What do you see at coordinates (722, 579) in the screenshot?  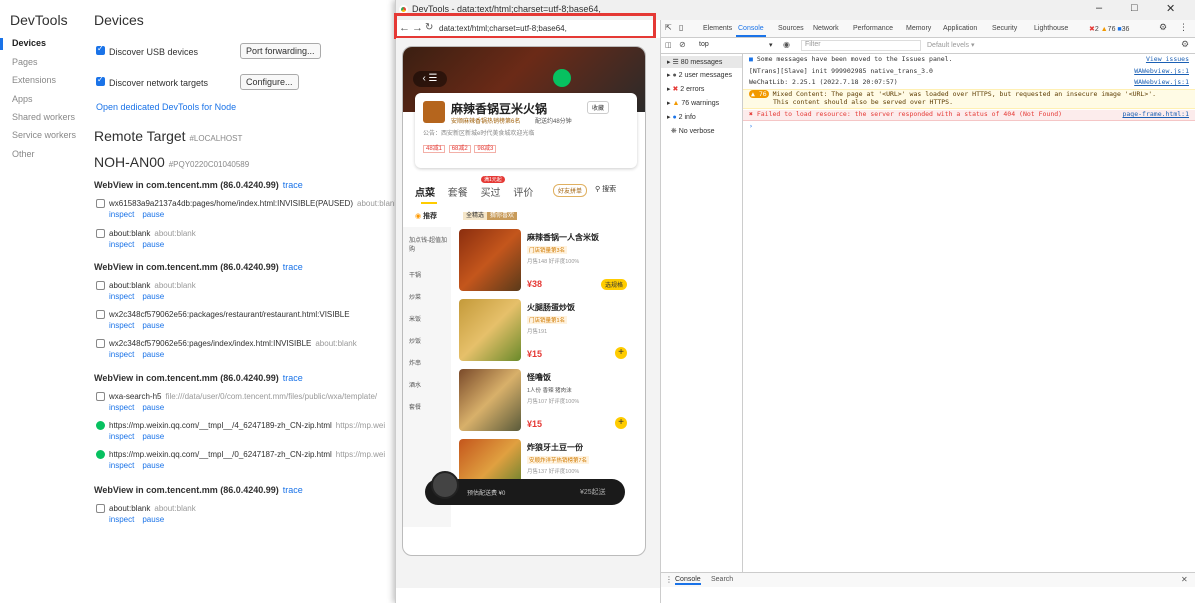 I see `drawer-tab-search: Search` at bounding box center [722, 579].